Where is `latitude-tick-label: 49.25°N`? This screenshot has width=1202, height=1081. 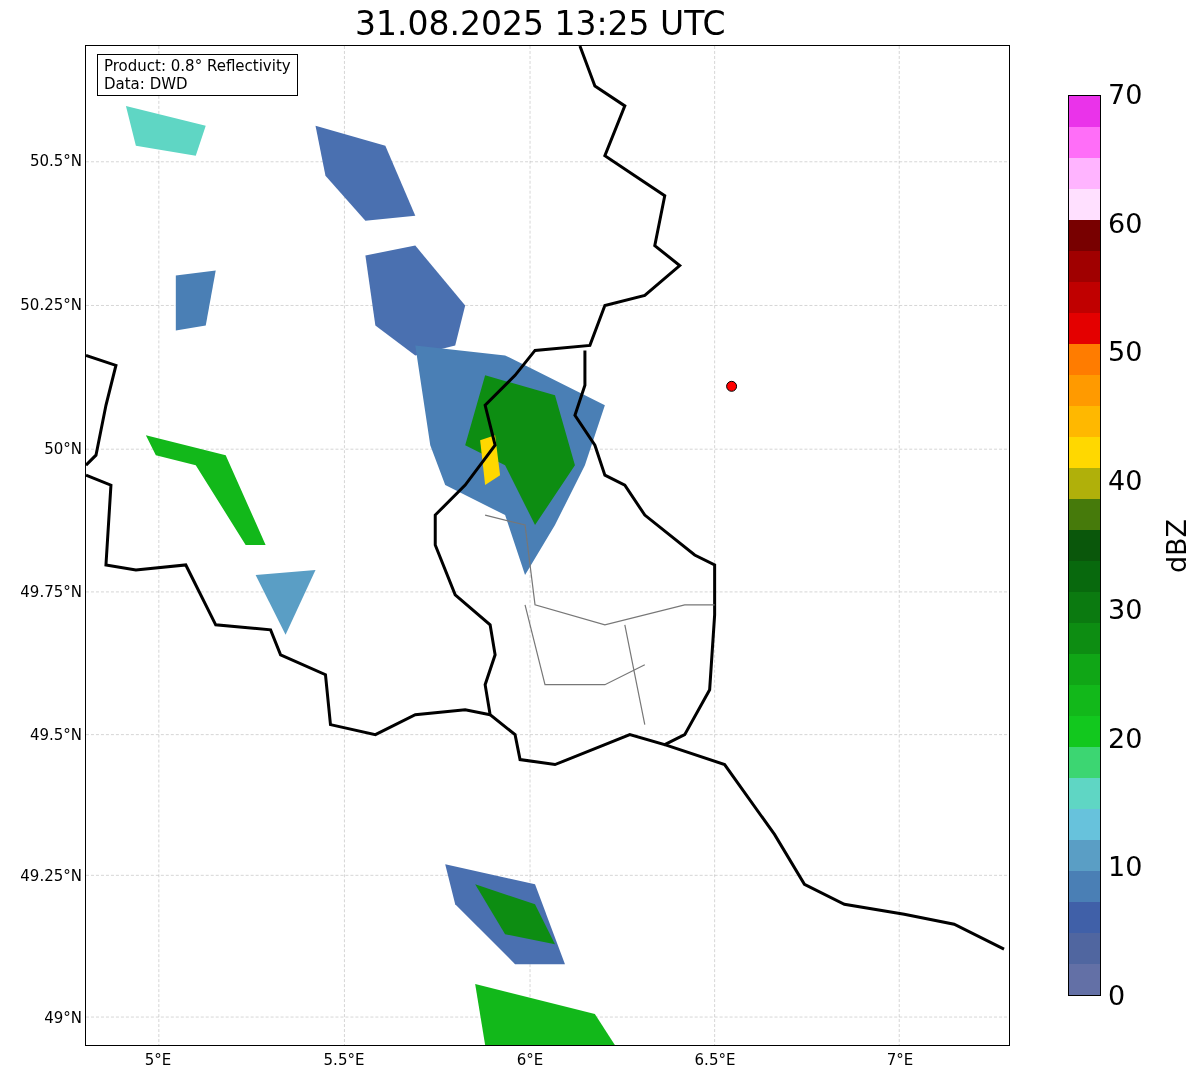
latitude-tick-label: 49.25°N is located at coordinates (51, 876).